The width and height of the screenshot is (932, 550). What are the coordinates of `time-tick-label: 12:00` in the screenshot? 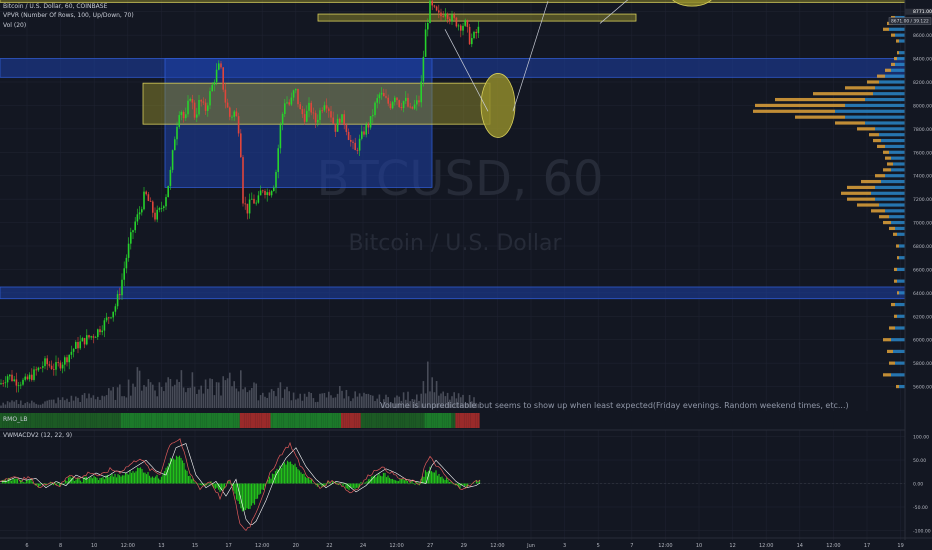 It's located at (497, 546).